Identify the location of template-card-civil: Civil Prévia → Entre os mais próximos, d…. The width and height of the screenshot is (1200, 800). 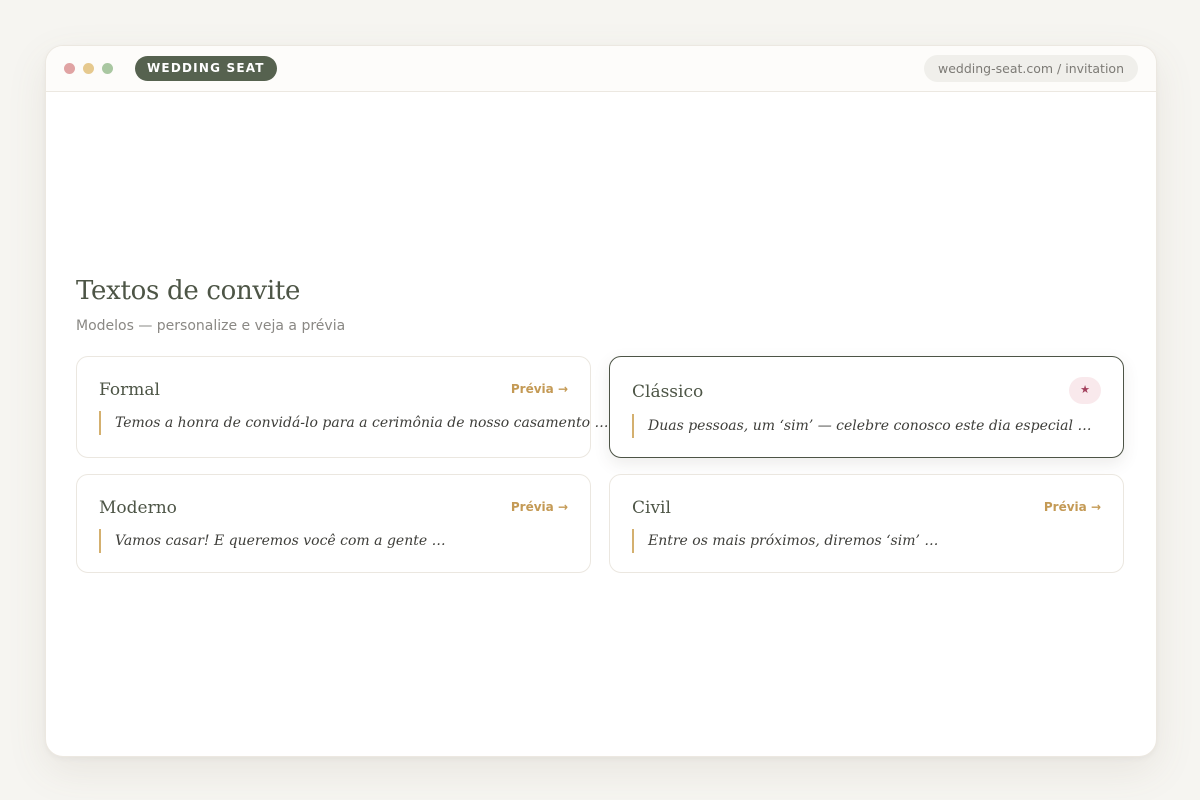
(866, 523).